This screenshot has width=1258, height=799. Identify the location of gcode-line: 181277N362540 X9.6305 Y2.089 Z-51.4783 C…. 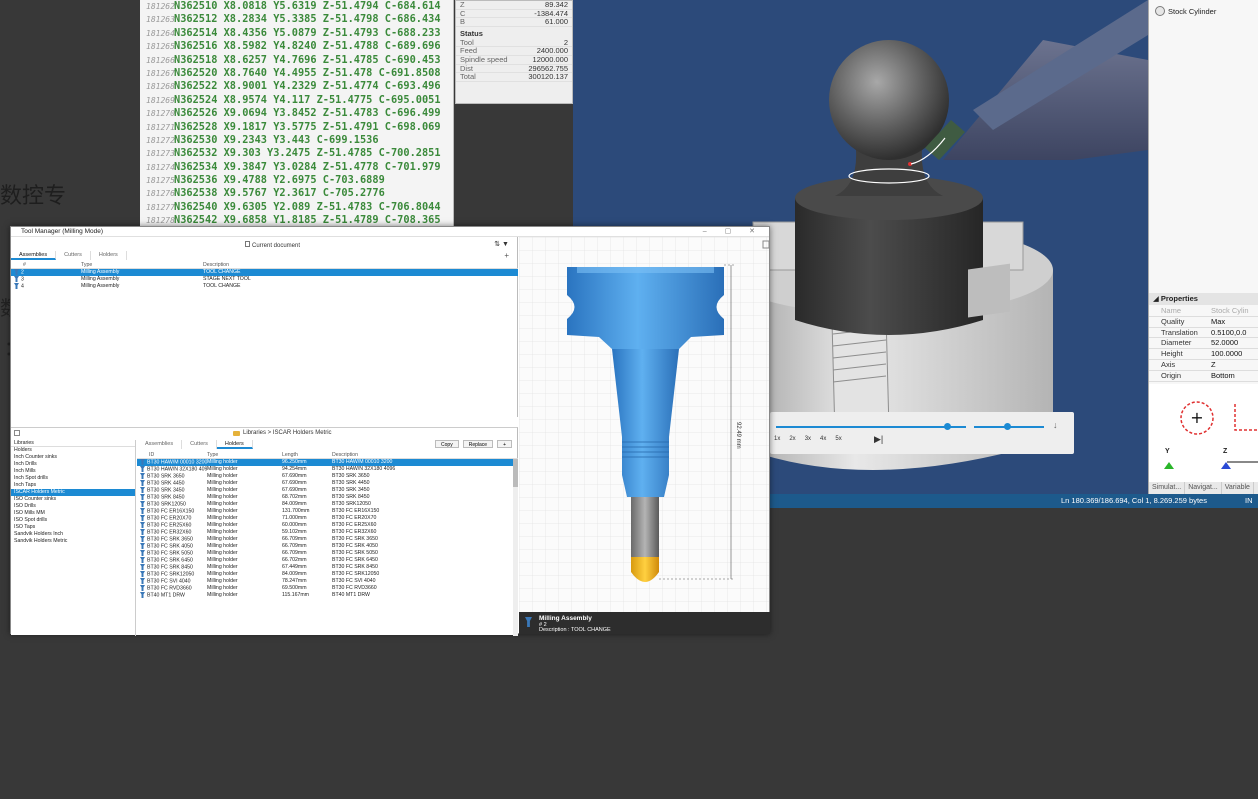
(296, 207).